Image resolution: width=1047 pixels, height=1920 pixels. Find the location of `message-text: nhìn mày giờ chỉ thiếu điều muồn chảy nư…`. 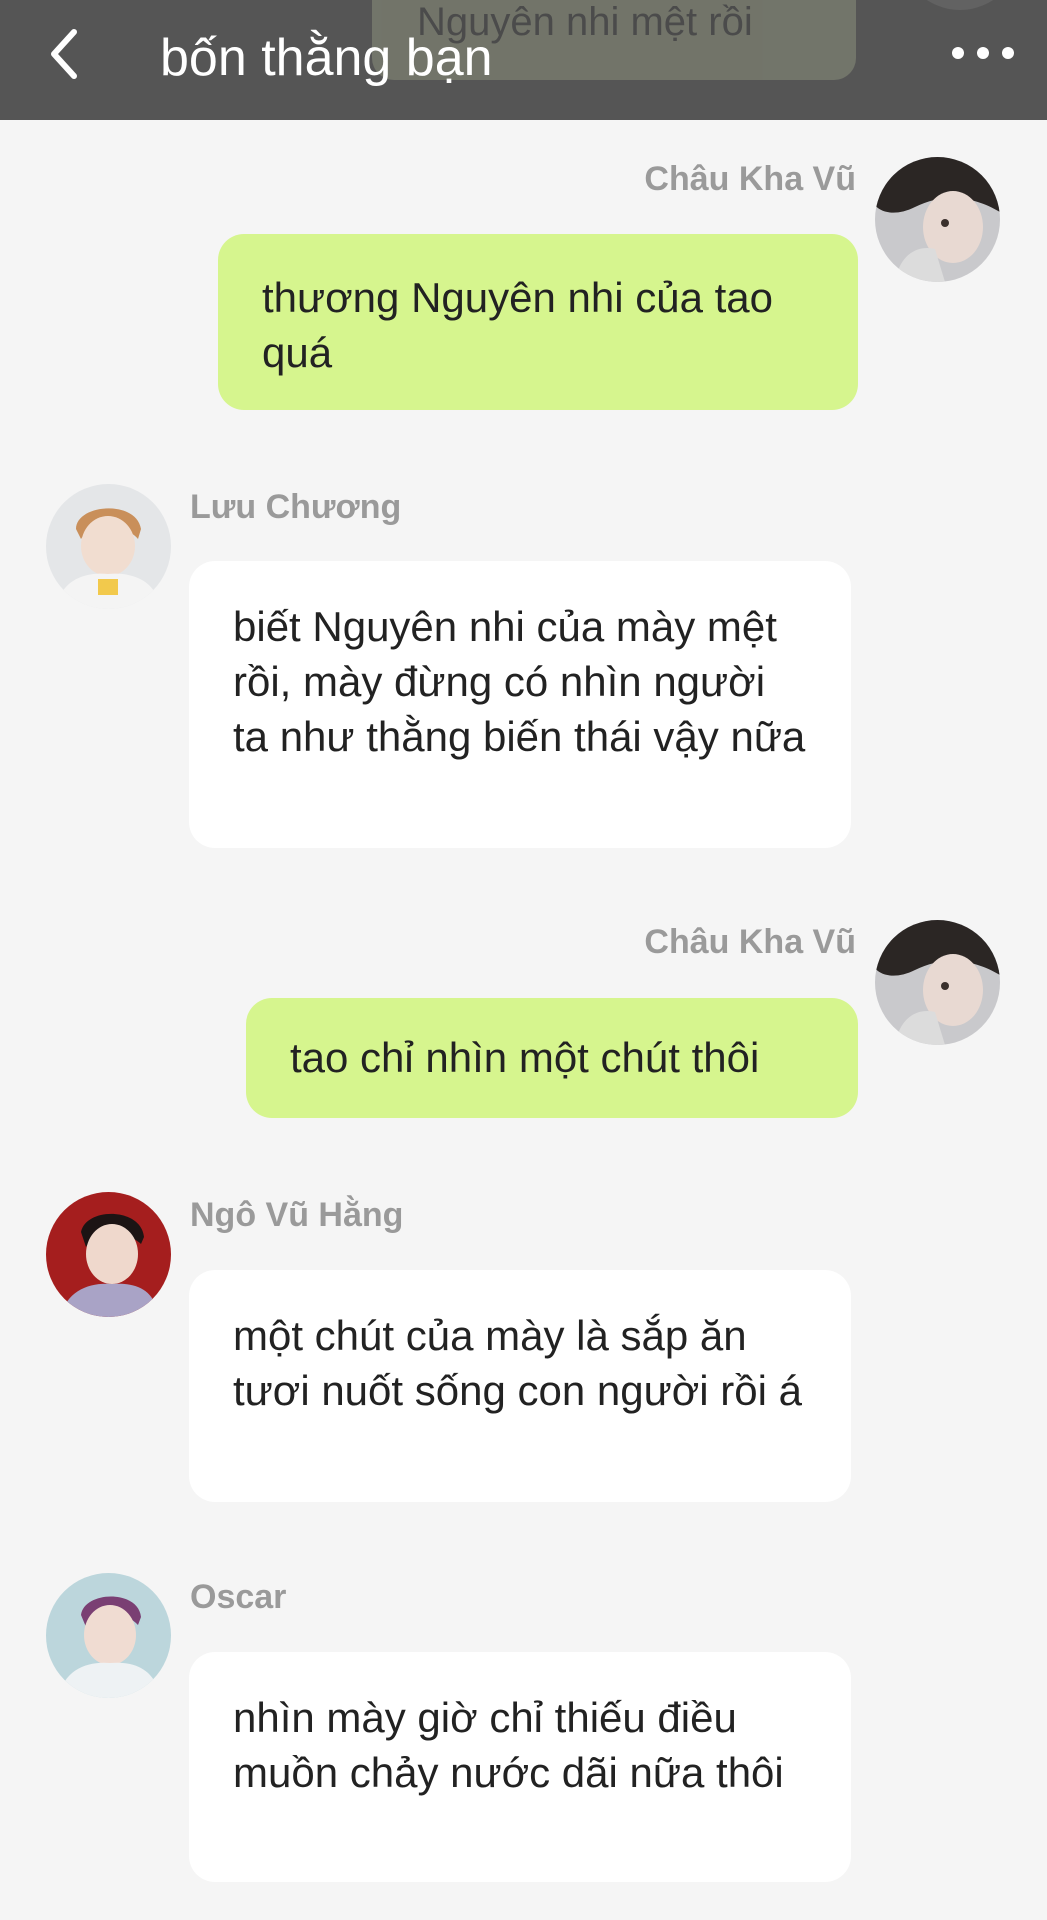

message-text: nhìn mày giờ chỉ thiếu điều muồn chảy nư… is located at coordinates (508, 1745).